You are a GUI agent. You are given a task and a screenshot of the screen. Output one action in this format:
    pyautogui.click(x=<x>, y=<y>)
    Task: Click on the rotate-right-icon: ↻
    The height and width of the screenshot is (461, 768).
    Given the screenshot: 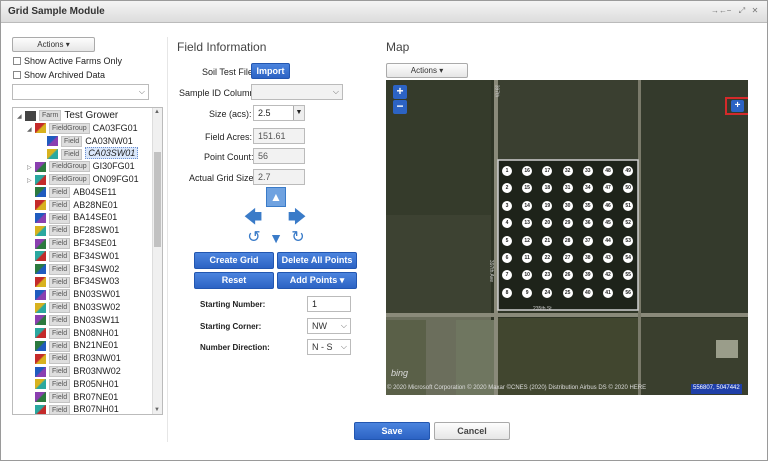 What is the action you would take?
    pyautogui.click(x=298, y=239)
    